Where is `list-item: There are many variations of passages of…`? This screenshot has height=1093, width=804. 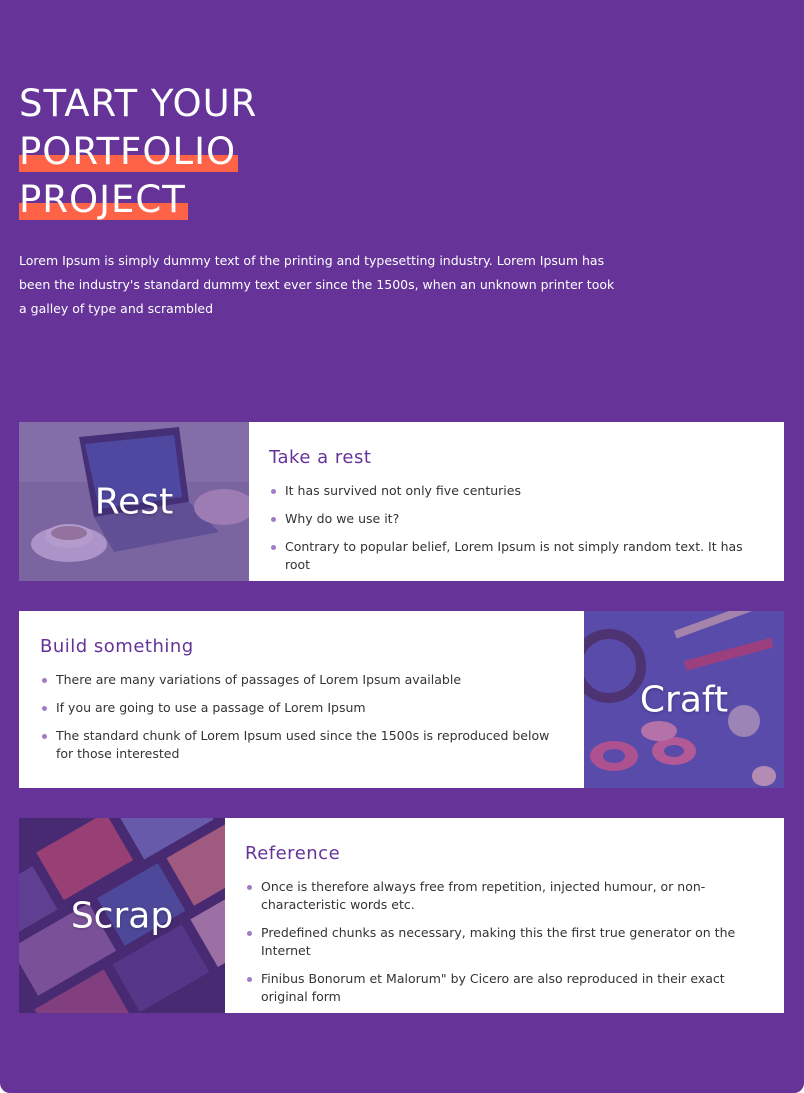 list-item: There are many variations of passages of… is located at coordinates (295, 680).